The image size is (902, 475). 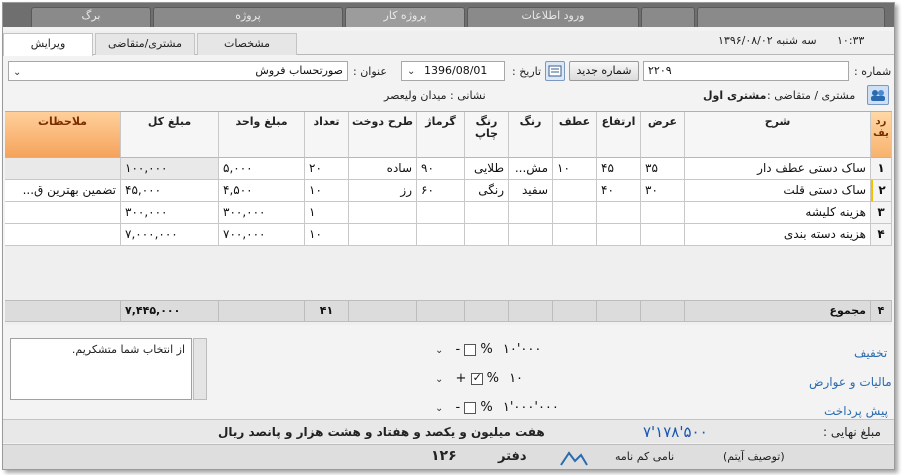 What do you see at coordinates (878, 95) in the screenshot?
I see `customer-group-icon` at bounding box center [878, 95].